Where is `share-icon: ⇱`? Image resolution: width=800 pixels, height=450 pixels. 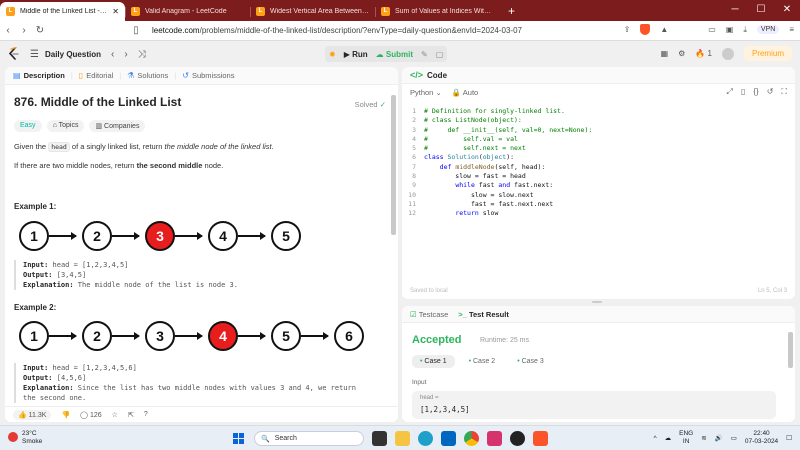 share-icon: ⇱ is located at coordinates (131, 415).